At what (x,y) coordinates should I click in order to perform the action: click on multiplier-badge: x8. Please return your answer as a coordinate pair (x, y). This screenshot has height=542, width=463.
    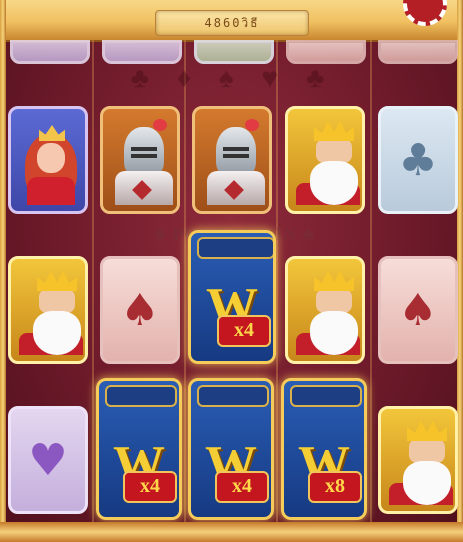
    Looking at the image, I should click on (335, 487).